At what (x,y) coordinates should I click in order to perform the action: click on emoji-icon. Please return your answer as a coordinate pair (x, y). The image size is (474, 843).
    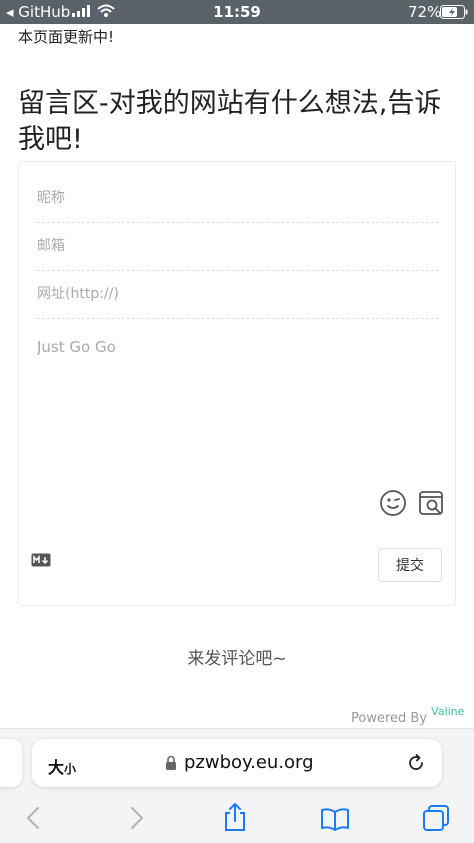
    Looking at the image, I should click on (393, 503).